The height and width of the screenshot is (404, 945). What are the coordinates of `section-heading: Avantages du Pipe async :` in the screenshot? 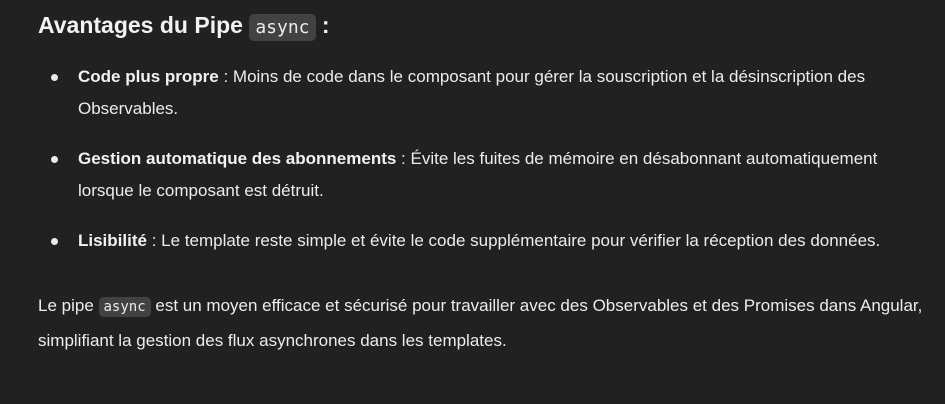 It's located at (485, 26).